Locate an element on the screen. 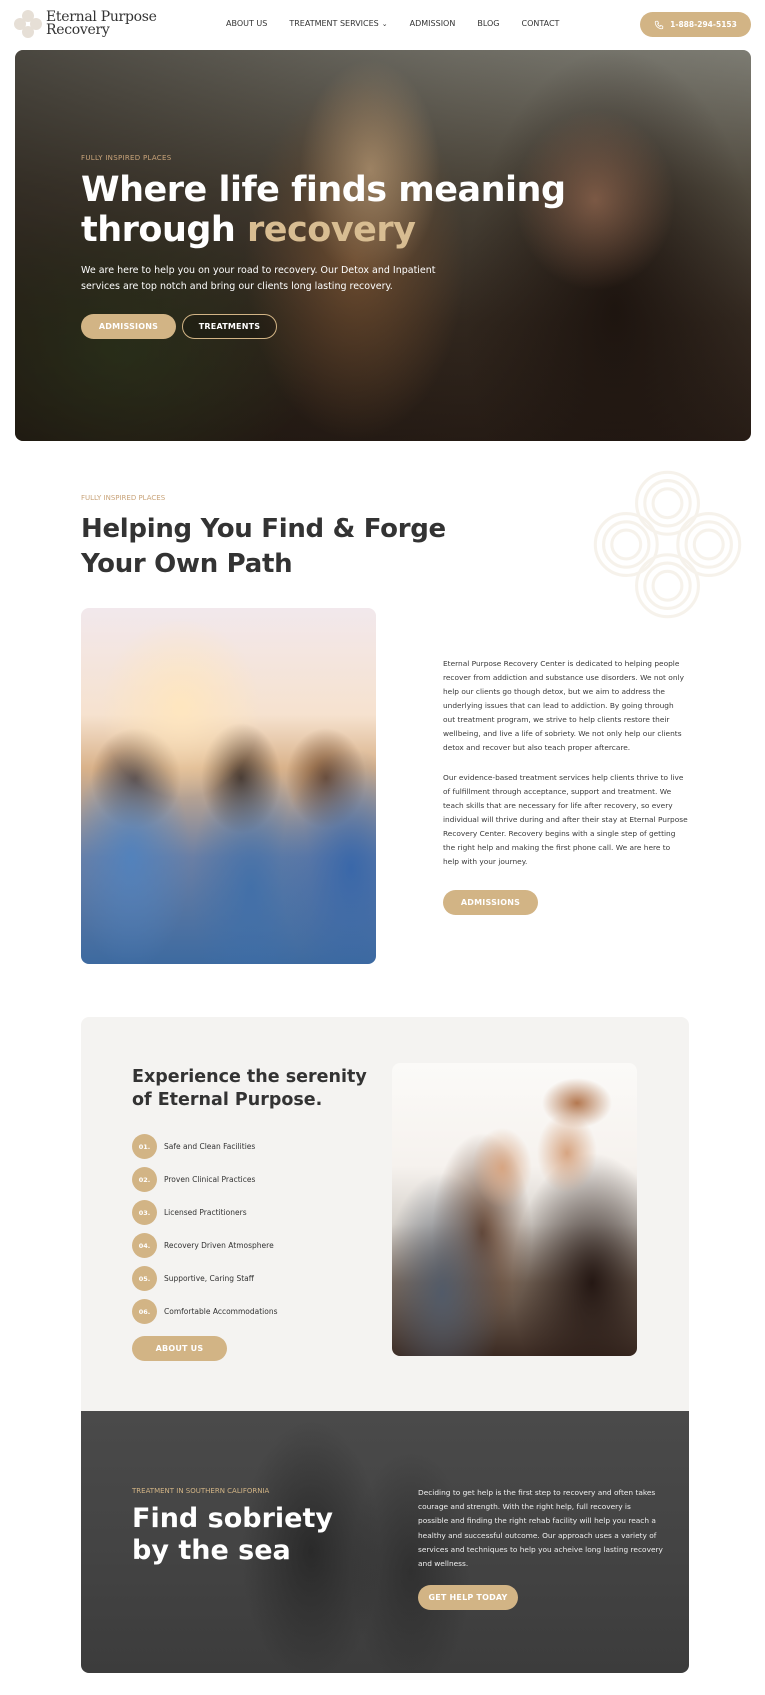 This screenshot has height=1695, width=765. feature-label: Comfortable Accommodations is located at coordinates (221, 1311).